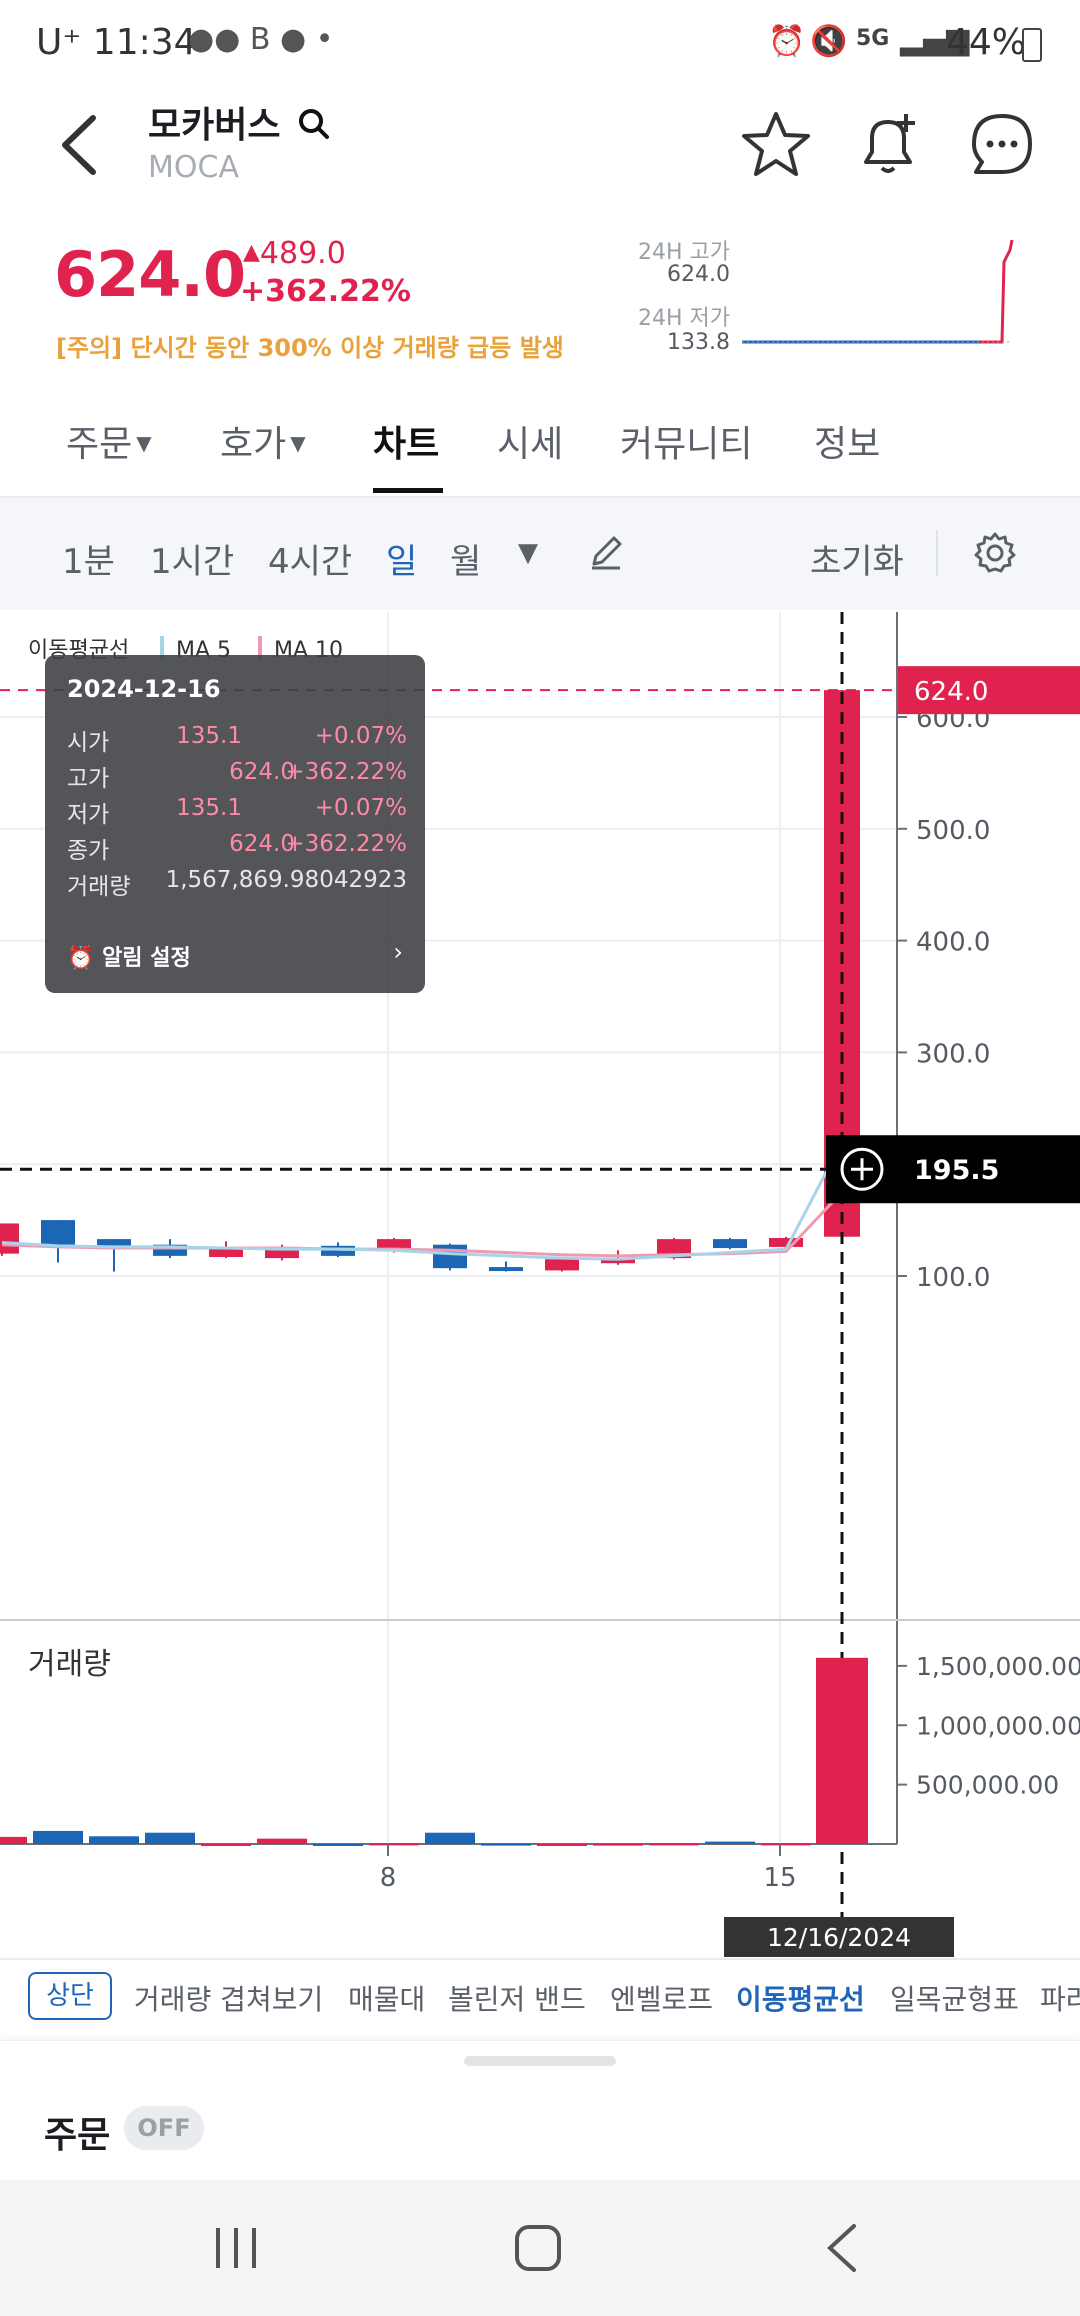 The width and height of the screenshot is (1080, 2316). Describe the element at coordinates (88, 851) in the screenshot. I see `tooltip-label: 종가` at that location.